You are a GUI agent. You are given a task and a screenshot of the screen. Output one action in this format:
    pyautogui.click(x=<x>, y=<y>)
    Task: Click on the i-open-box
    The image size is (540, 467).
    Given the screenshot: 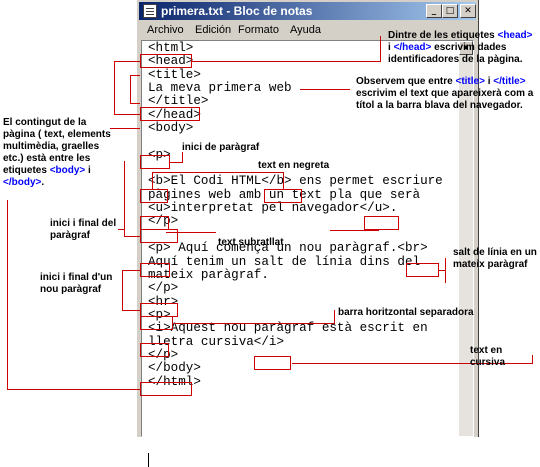 What is the action you would take?
    pyautogui.click(x=154, y=350)
    